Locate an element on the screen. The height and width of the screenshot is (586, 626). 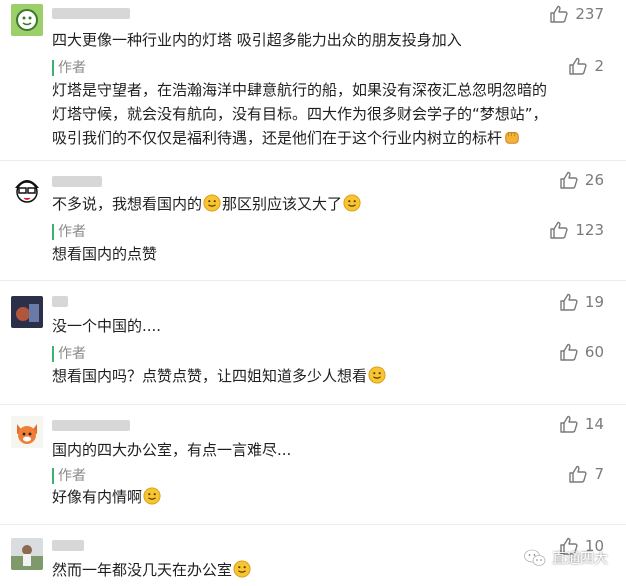
like-button: 19 is located at coordinates (581, 302).